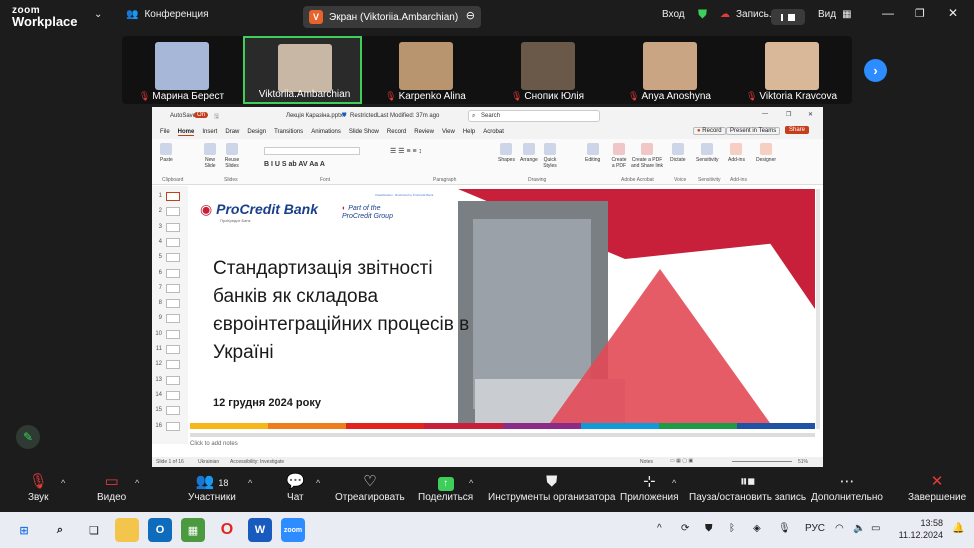 This screenshot has height=548, width=974. I want to click on tab-file: File, so click(165, 132).